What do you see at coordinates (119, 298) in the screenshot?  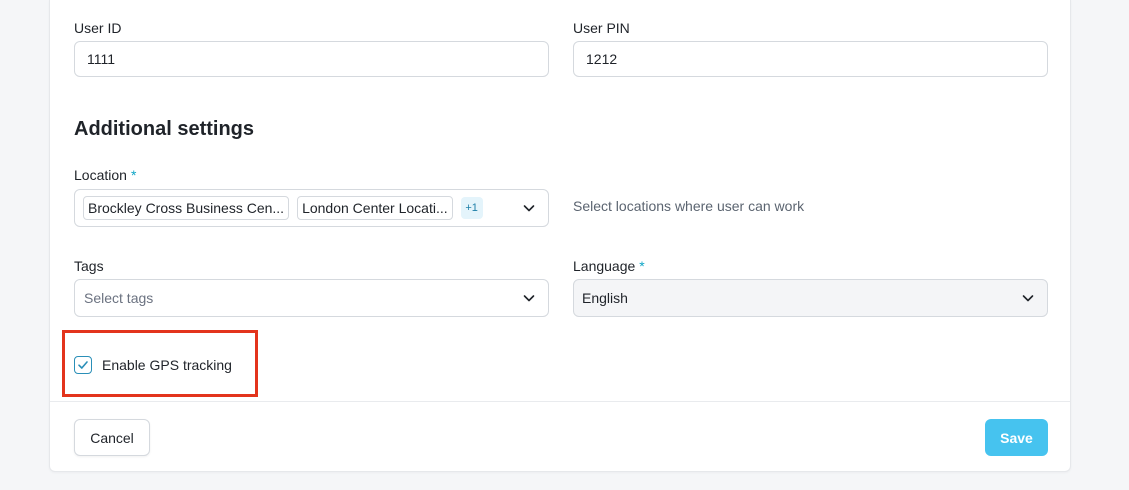 I see `tags-placeholder: Select tags` at bounding box center [119, 298].